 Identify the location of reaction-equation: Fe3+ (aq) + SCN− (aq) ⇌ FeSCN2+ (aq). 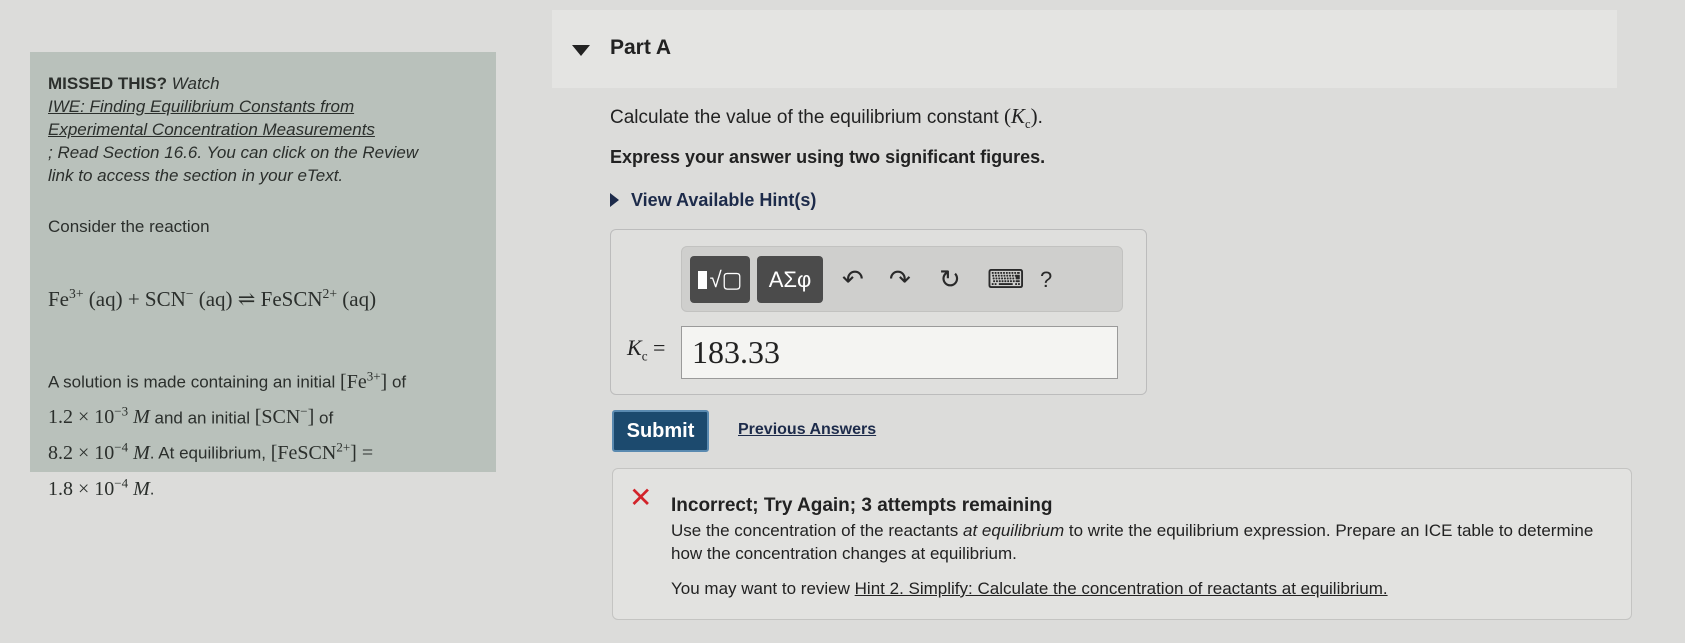
(212, 298).